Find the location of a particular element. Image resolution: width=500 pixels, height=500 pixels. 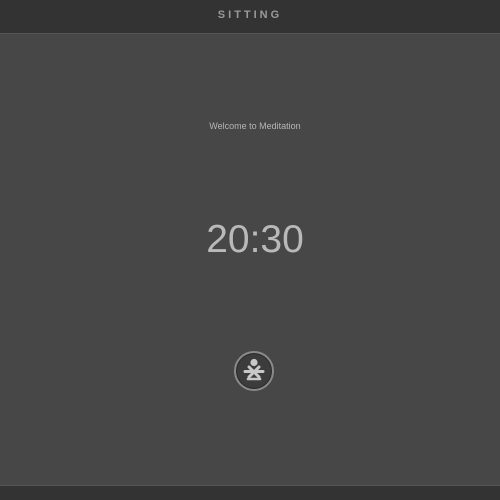

start-meditation-button is located at coordinates (254, 371).